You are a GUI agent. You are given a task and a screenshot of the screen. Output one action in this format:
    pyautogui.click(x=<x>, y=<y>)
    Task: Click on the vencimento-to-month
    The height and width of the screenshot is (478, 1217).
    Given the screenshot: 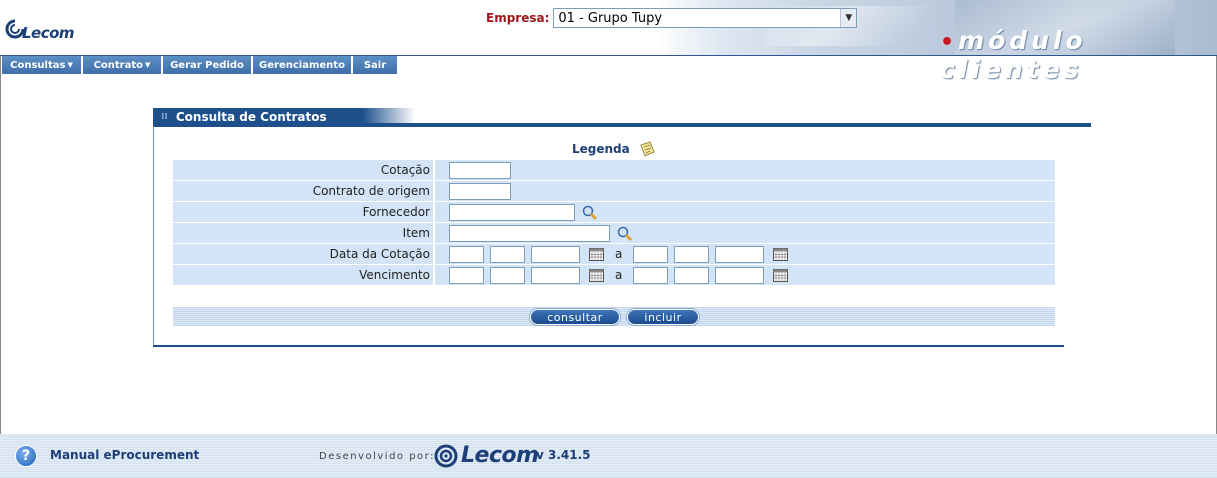 What is the action you would take?
    pyautogui.click(x=691, y=275)
    